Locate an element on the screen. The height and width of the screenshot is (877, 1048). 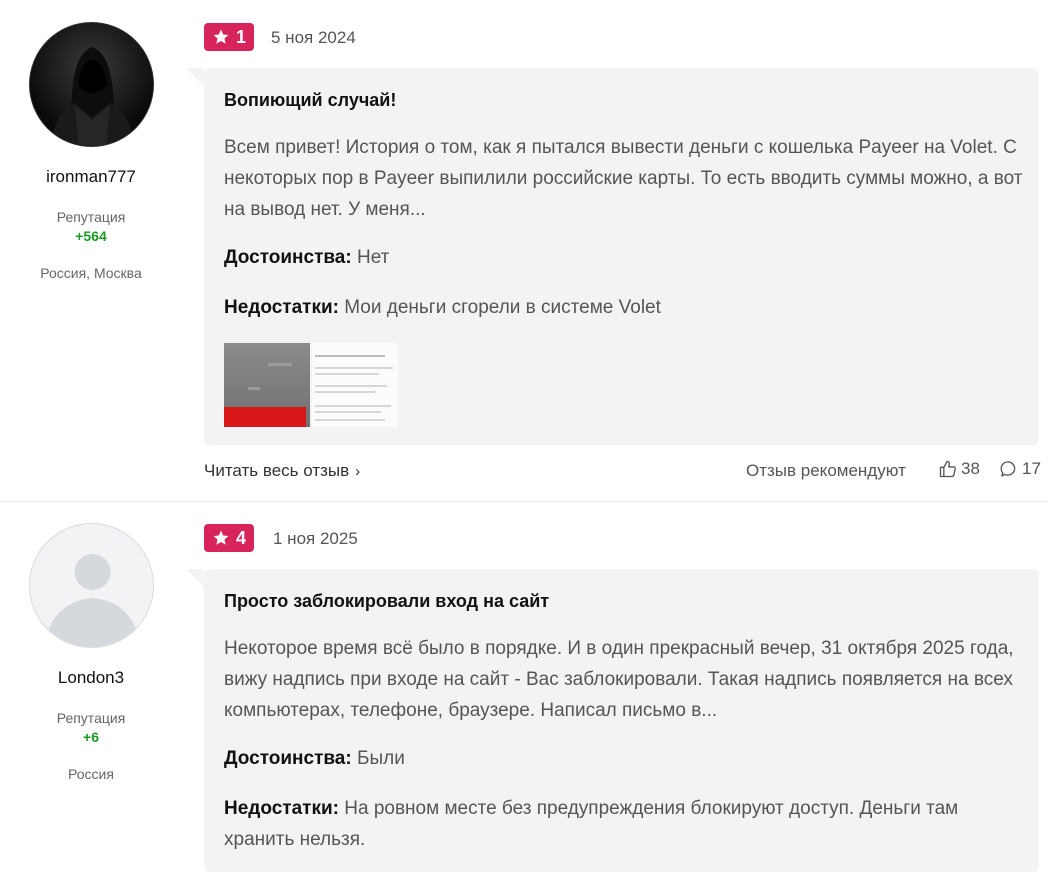
author-location: Россия is located at coordinates (91, 774).